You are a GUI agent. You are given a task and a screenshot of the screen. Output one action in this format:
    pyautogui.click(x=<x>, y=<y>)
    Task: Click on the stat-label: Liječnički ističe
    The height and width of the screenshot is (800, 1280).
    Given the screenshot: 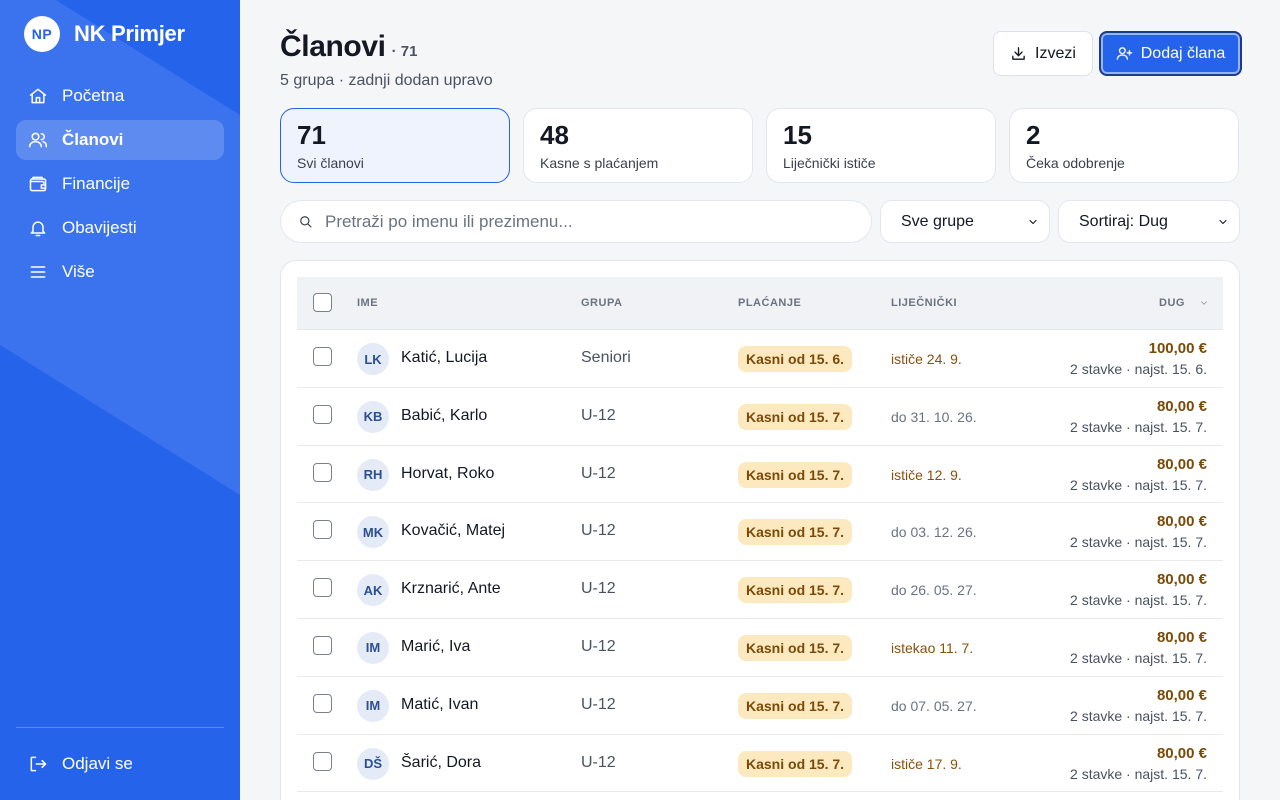 What is the action you would take?
    pyautogui.click(x=829, y=163)
    